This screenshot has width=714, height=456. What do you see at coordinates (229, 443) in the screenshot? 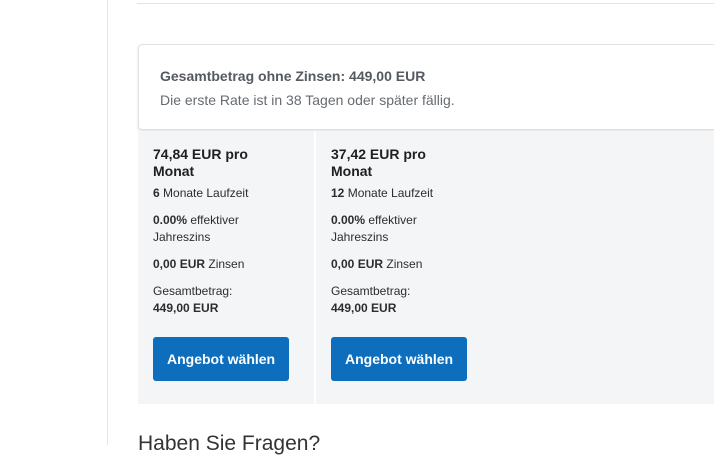
I see `questions-heading: Haben Sie Fragen?` at bounding box center [229, 443].